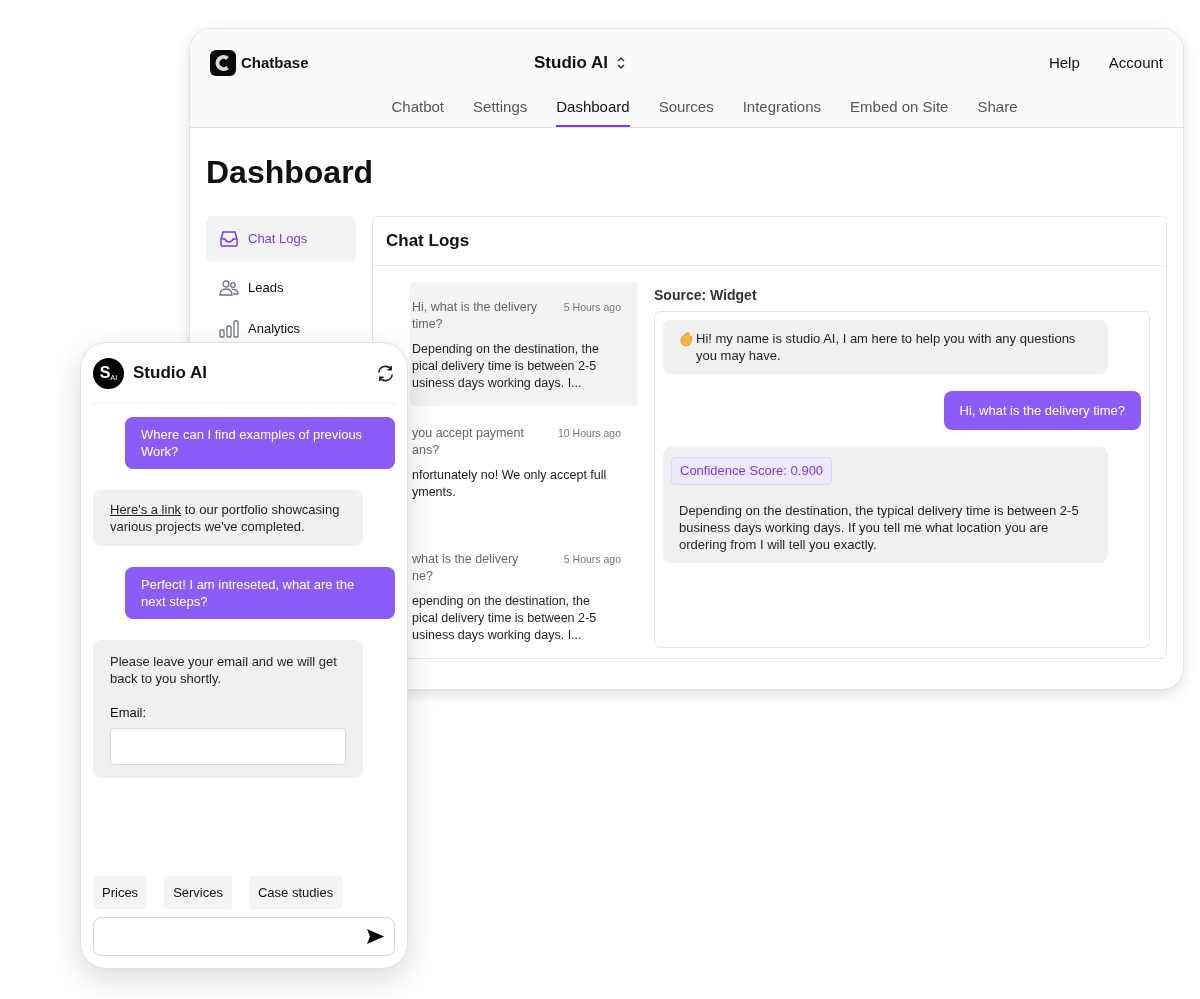  What do you see at coordinates (1064, 63) in the screenshot?
I see `header-link: Help` at bounding box center [1064, 63].